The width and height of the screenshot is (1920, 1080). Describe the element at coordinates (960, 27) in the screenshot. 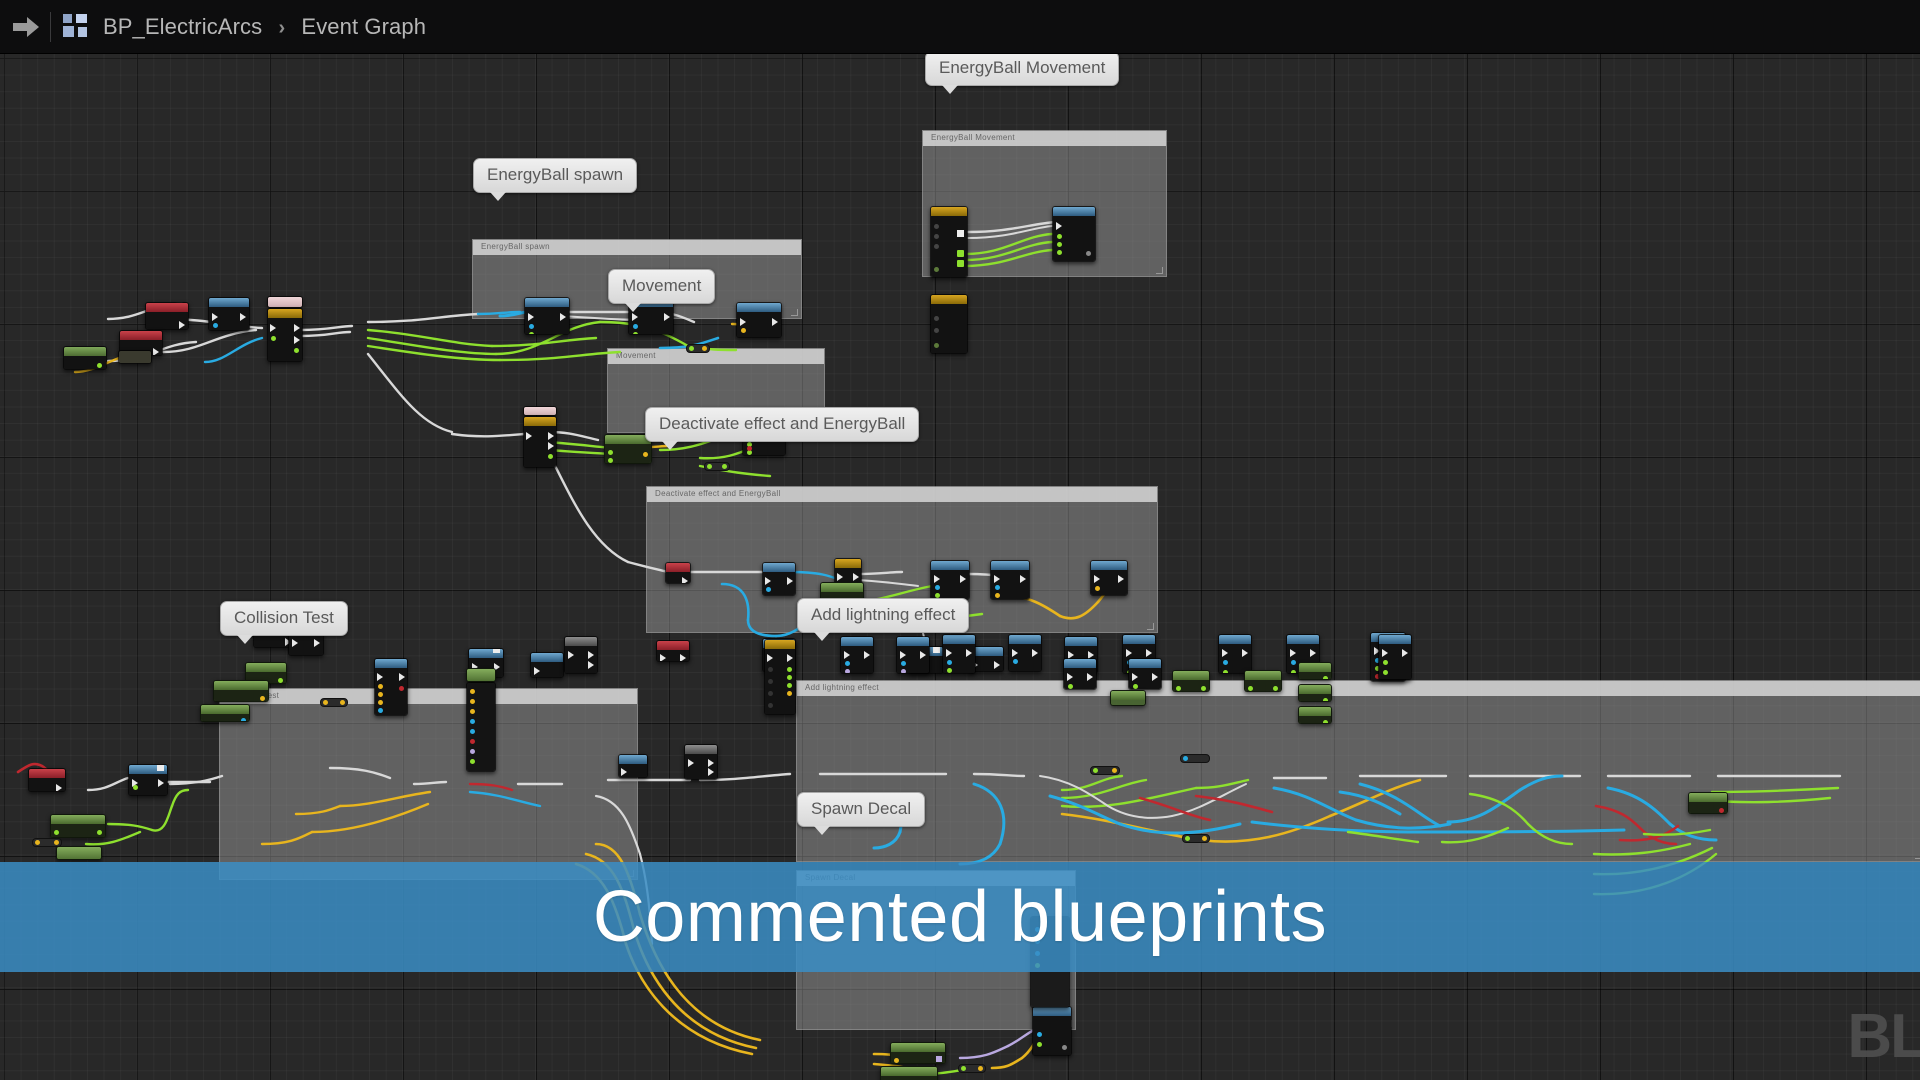

I see `toolbar: BP_ElectricArcs › Event Graph` at that location.